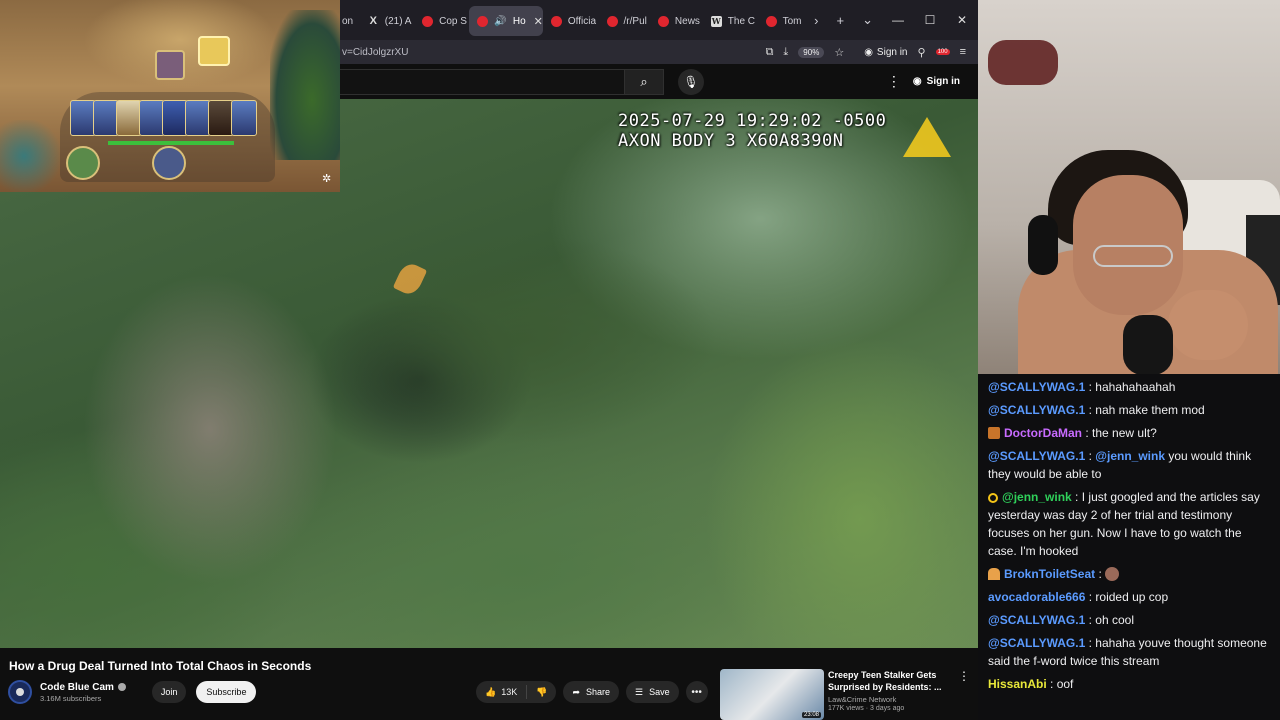  I want to click on axon-logo-icon, so click(927, 137).